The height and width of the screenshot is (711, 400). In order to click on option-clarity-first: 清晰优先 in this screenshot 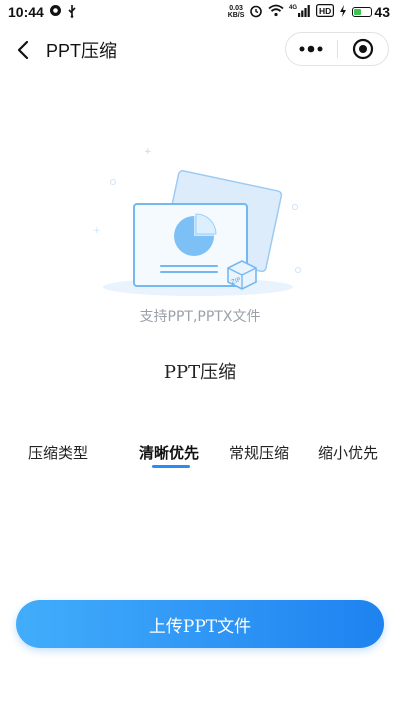, I will do `click(169, 452)`.